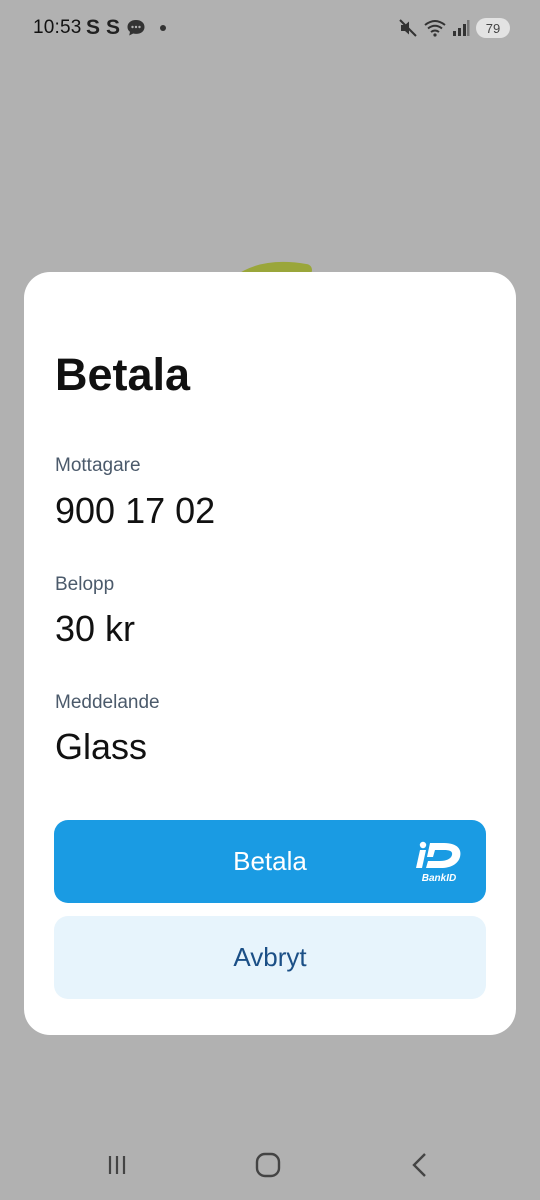 The image size is (540, 1200). I want to click on status-bar: 10:53 S S 79, so click(270, 31).